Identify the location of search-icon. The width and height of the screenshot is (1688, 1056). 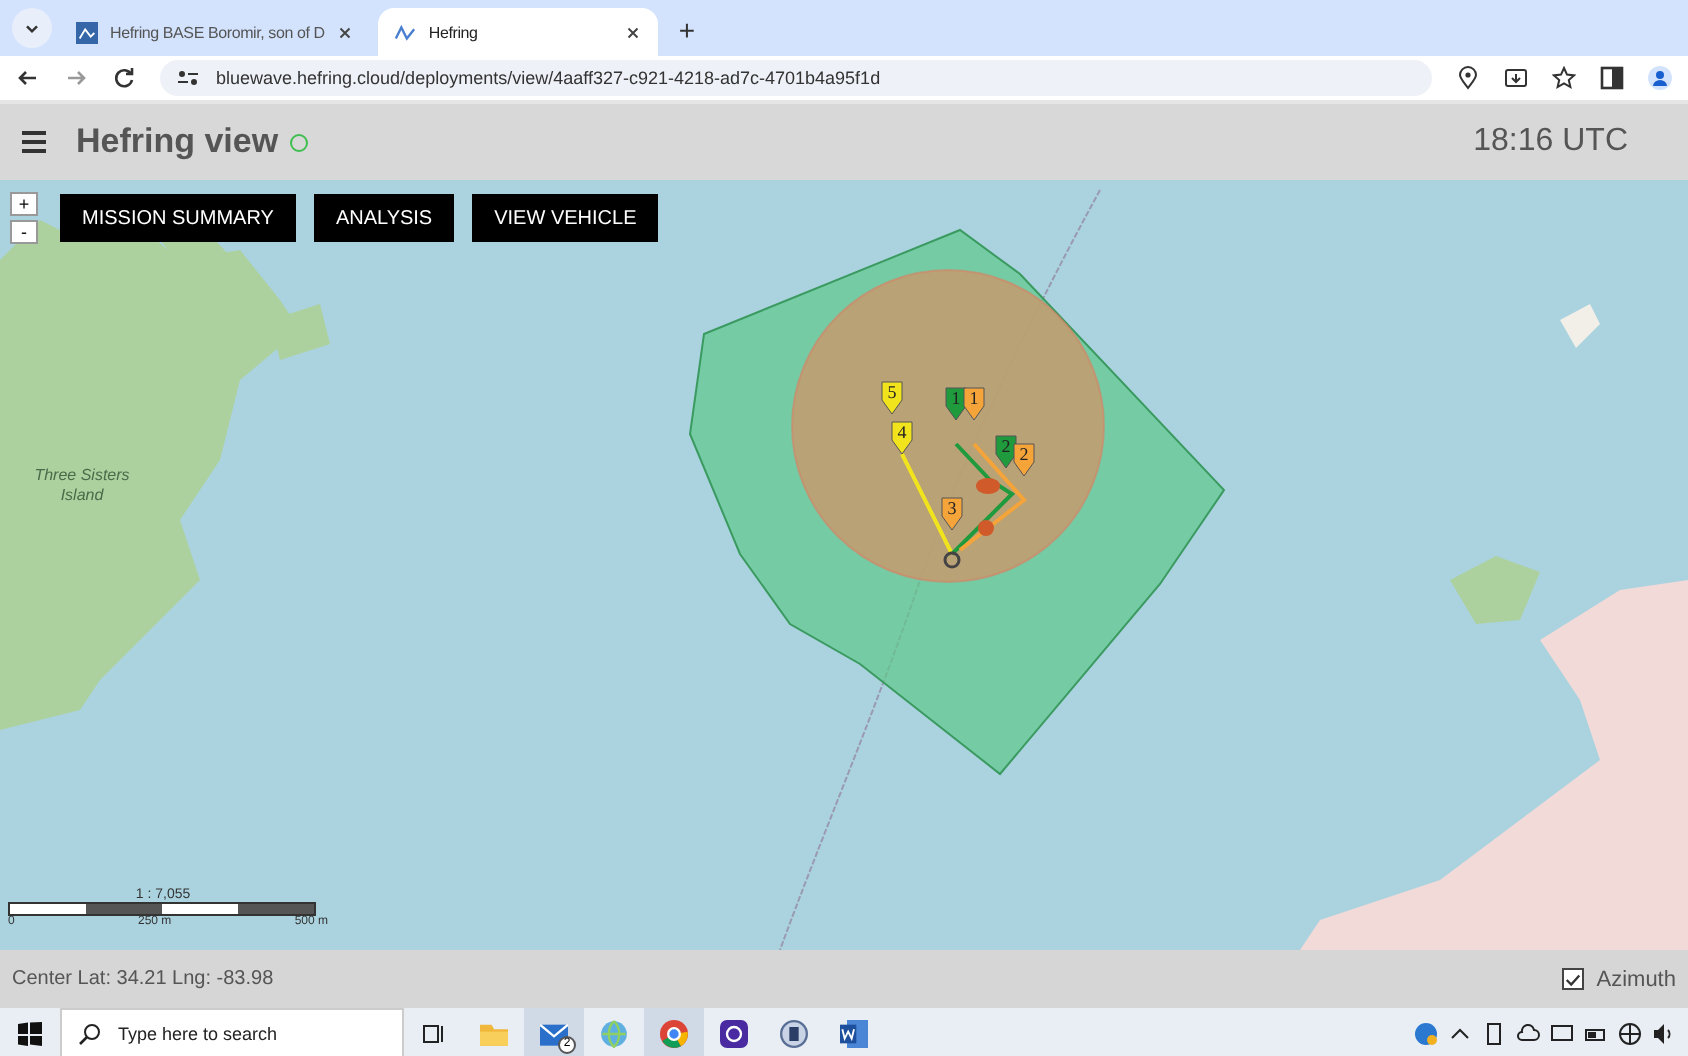
(90, 1034).